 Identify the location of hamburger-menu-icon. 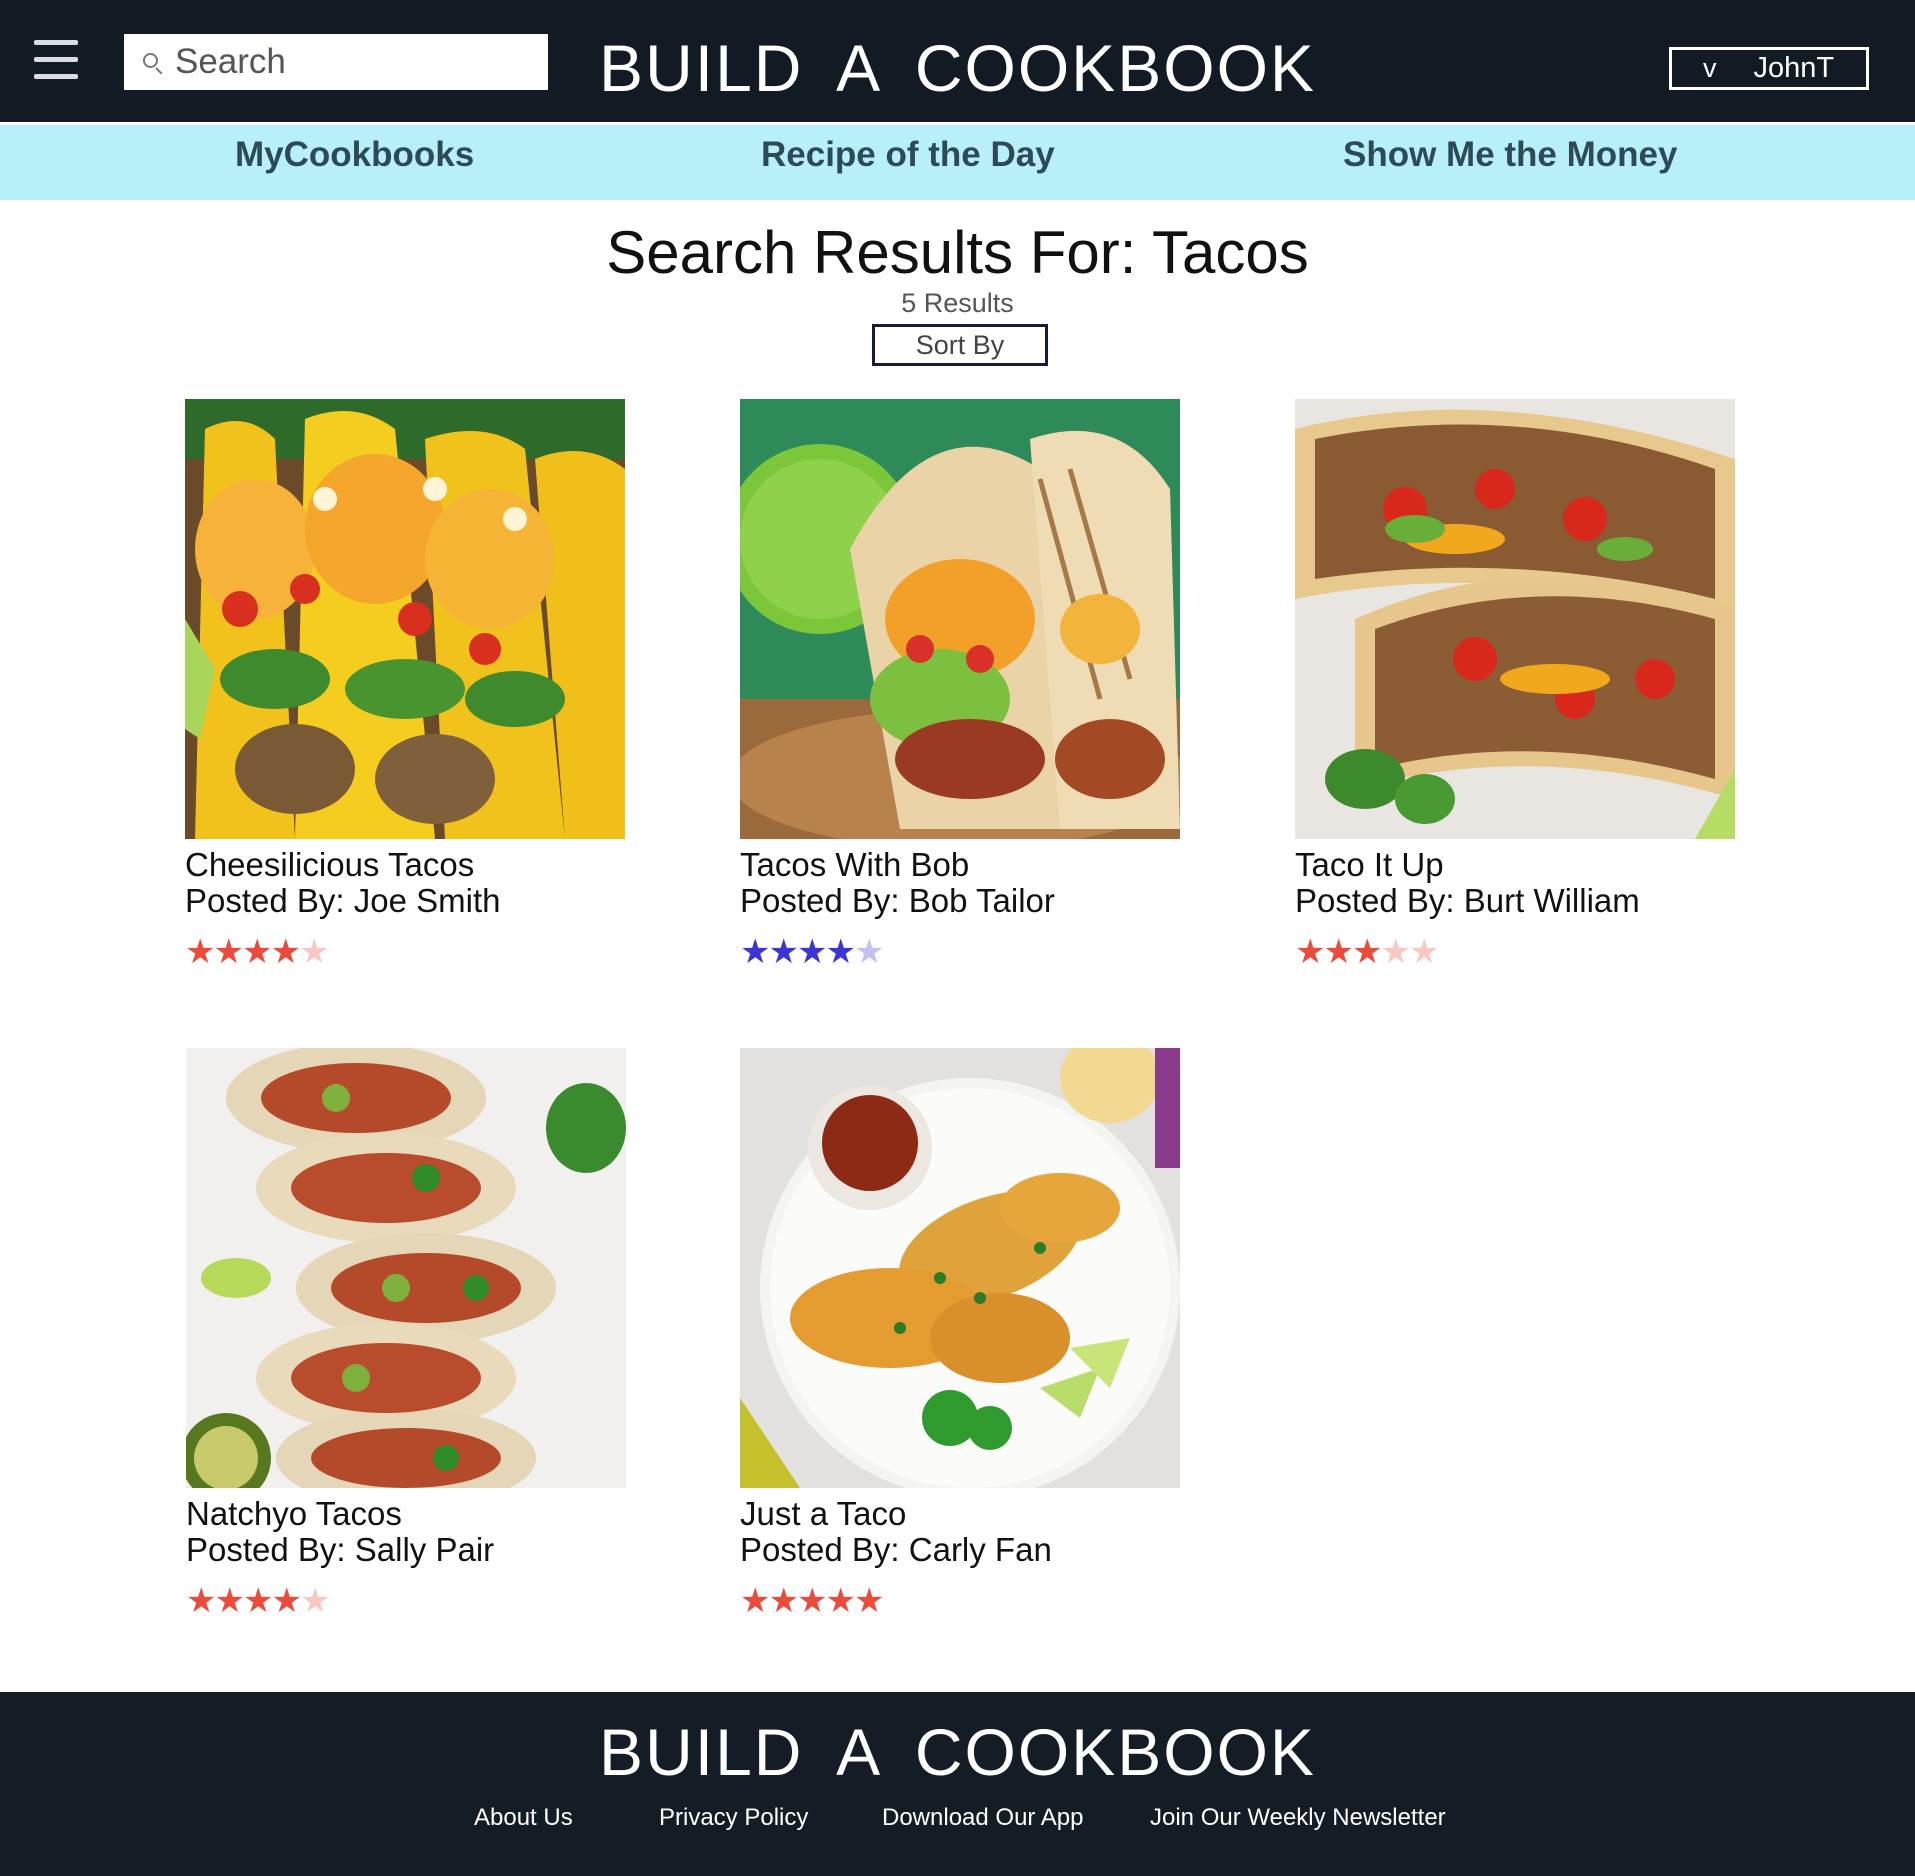
(56, 61).